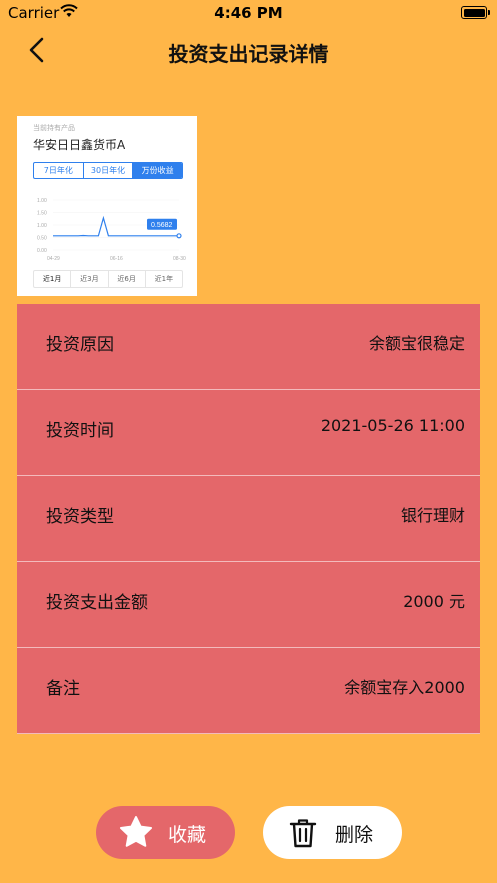 This screenshot has height=883, width=497. What do you see at coordinates (303, 833) in the screenshot?
I see `trash-icon` at bounding box center [303, 833].